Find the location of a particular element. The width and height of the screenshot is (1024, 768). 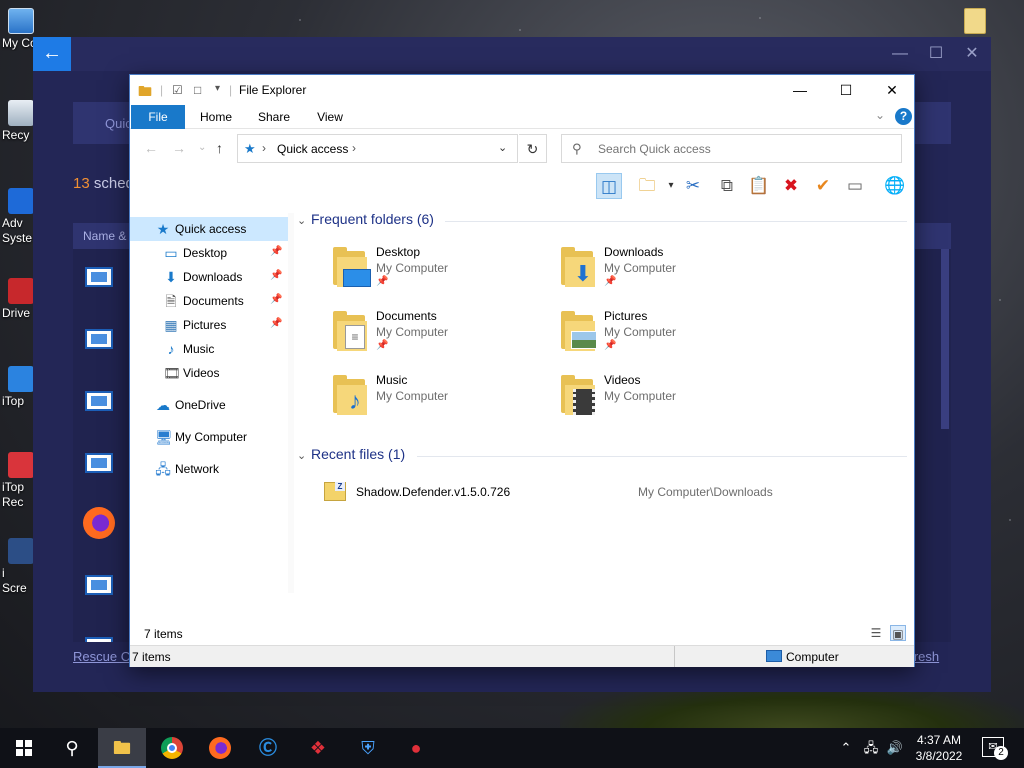

tab-home: Home is located at coordinates (216, 117).